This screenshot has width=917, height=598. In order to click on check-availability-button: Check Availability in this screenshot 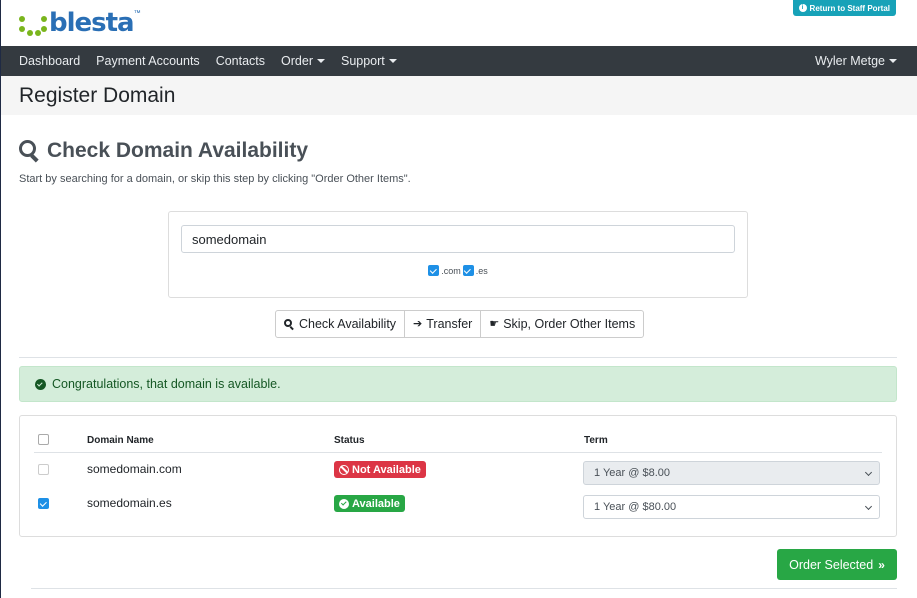, I will do `click(341, 324)`.